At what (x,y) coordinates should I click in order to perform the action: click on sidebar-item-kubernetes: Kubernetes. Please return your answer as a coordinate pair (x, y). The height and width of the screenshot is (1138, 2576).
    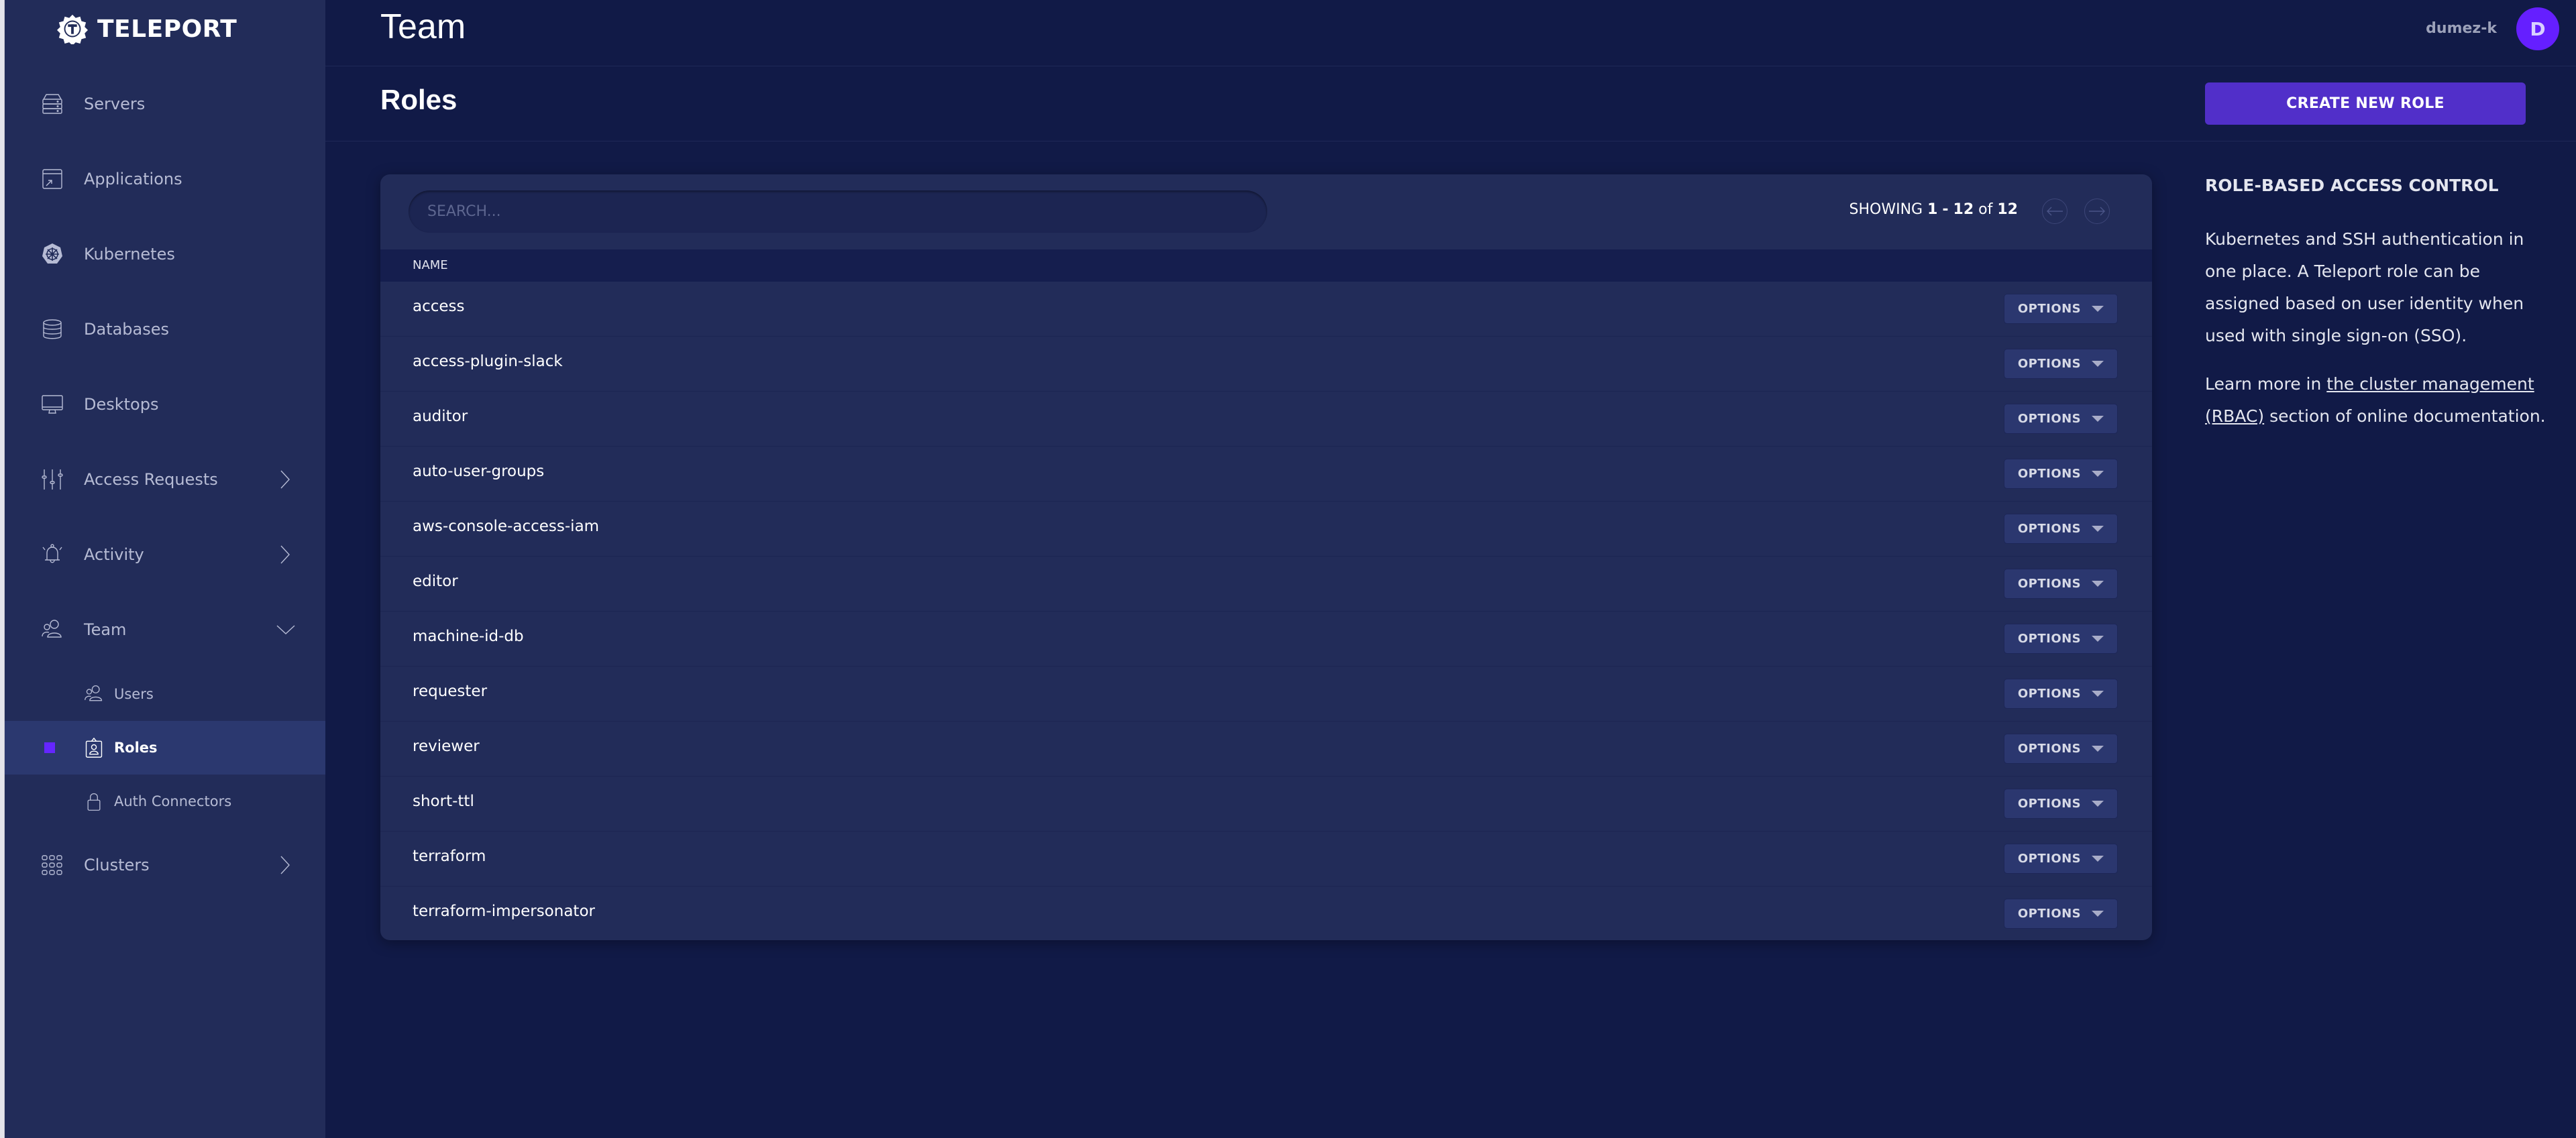
    Looking at the image, I should click on (165, 254).